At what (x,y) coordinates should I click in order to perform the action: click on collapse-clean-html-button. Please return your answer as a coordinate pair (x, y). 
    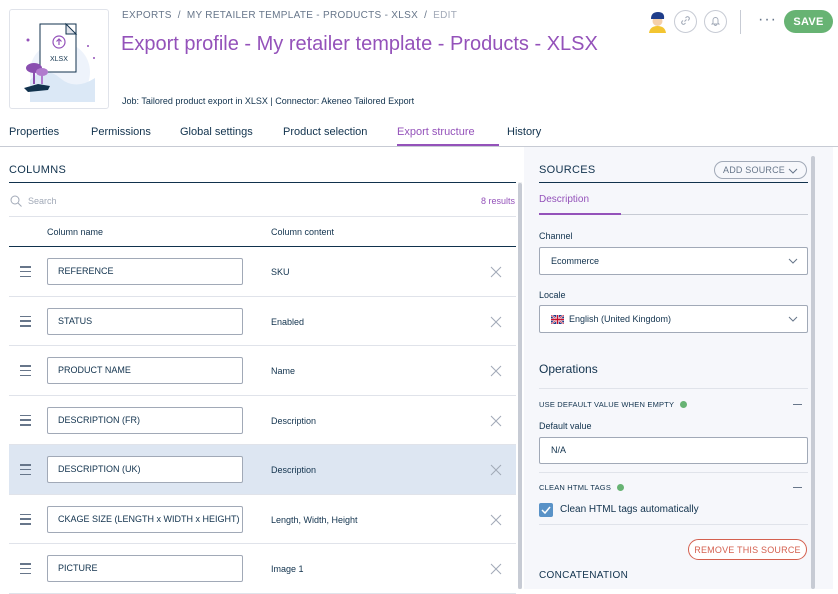
    Looking at the image, I should click on (797, 487).